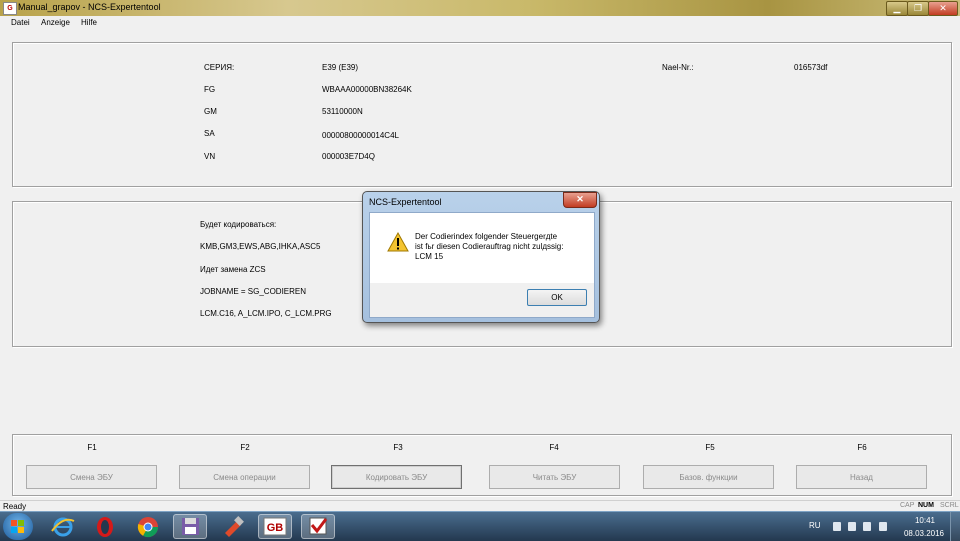  What do you see at coordinates (253, 291) in the screenshot?
I see `coding-line-4: JOBNAME = SG_CODIEREN` at bounding box center [253, 291].